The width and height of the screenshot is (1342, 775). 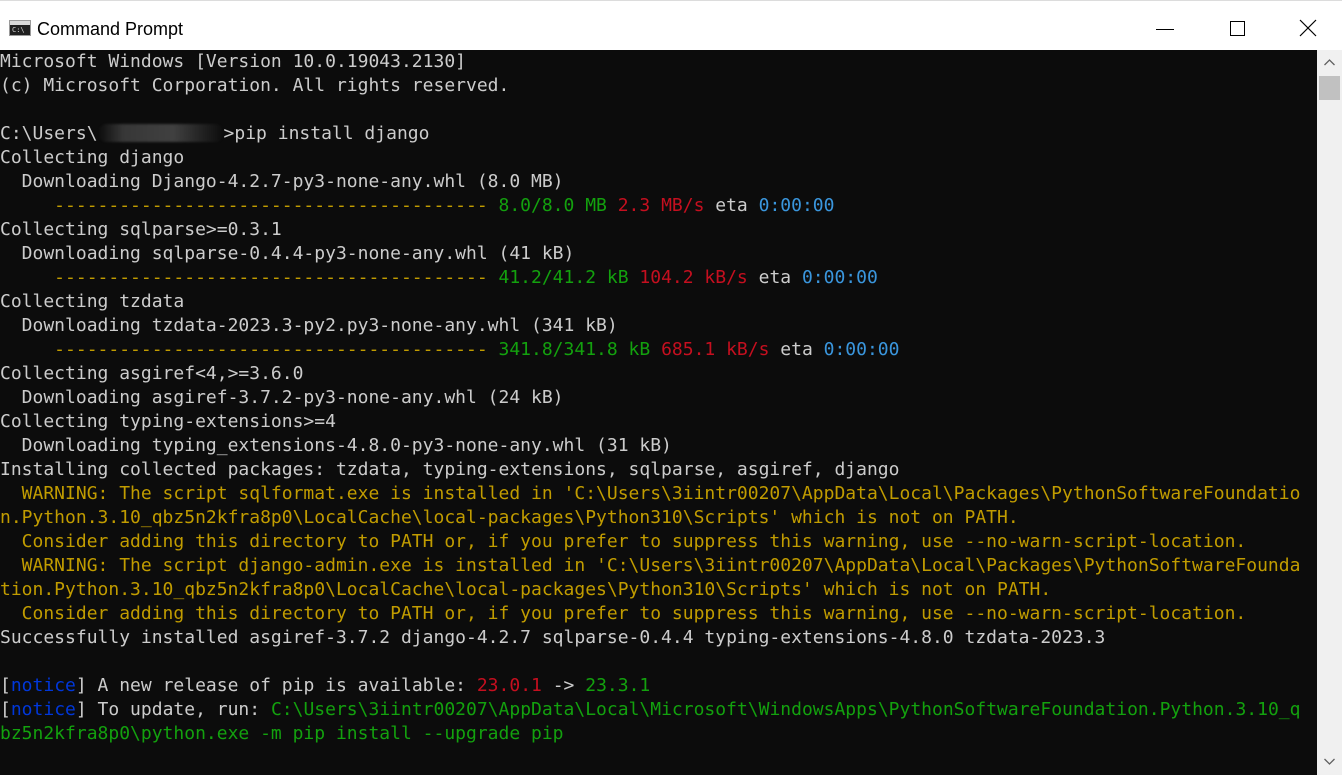 What do you see at coordinates (650, 422) in the screenshot?
I see `console-line: Collecting typing-extensions>=4` at bounding box center [650, 422].